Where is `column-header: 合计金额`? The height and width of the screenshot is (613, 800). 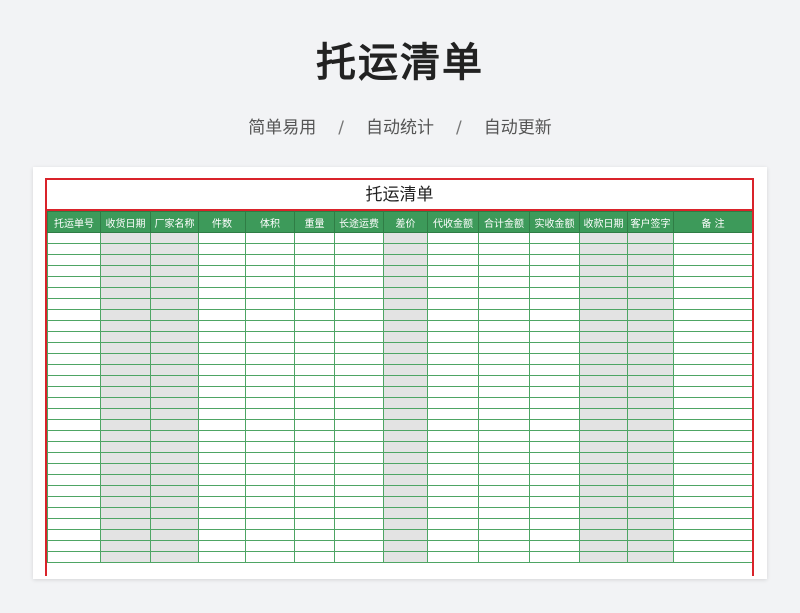 column-header: 合计金额 is located at coordinates (504, 222).